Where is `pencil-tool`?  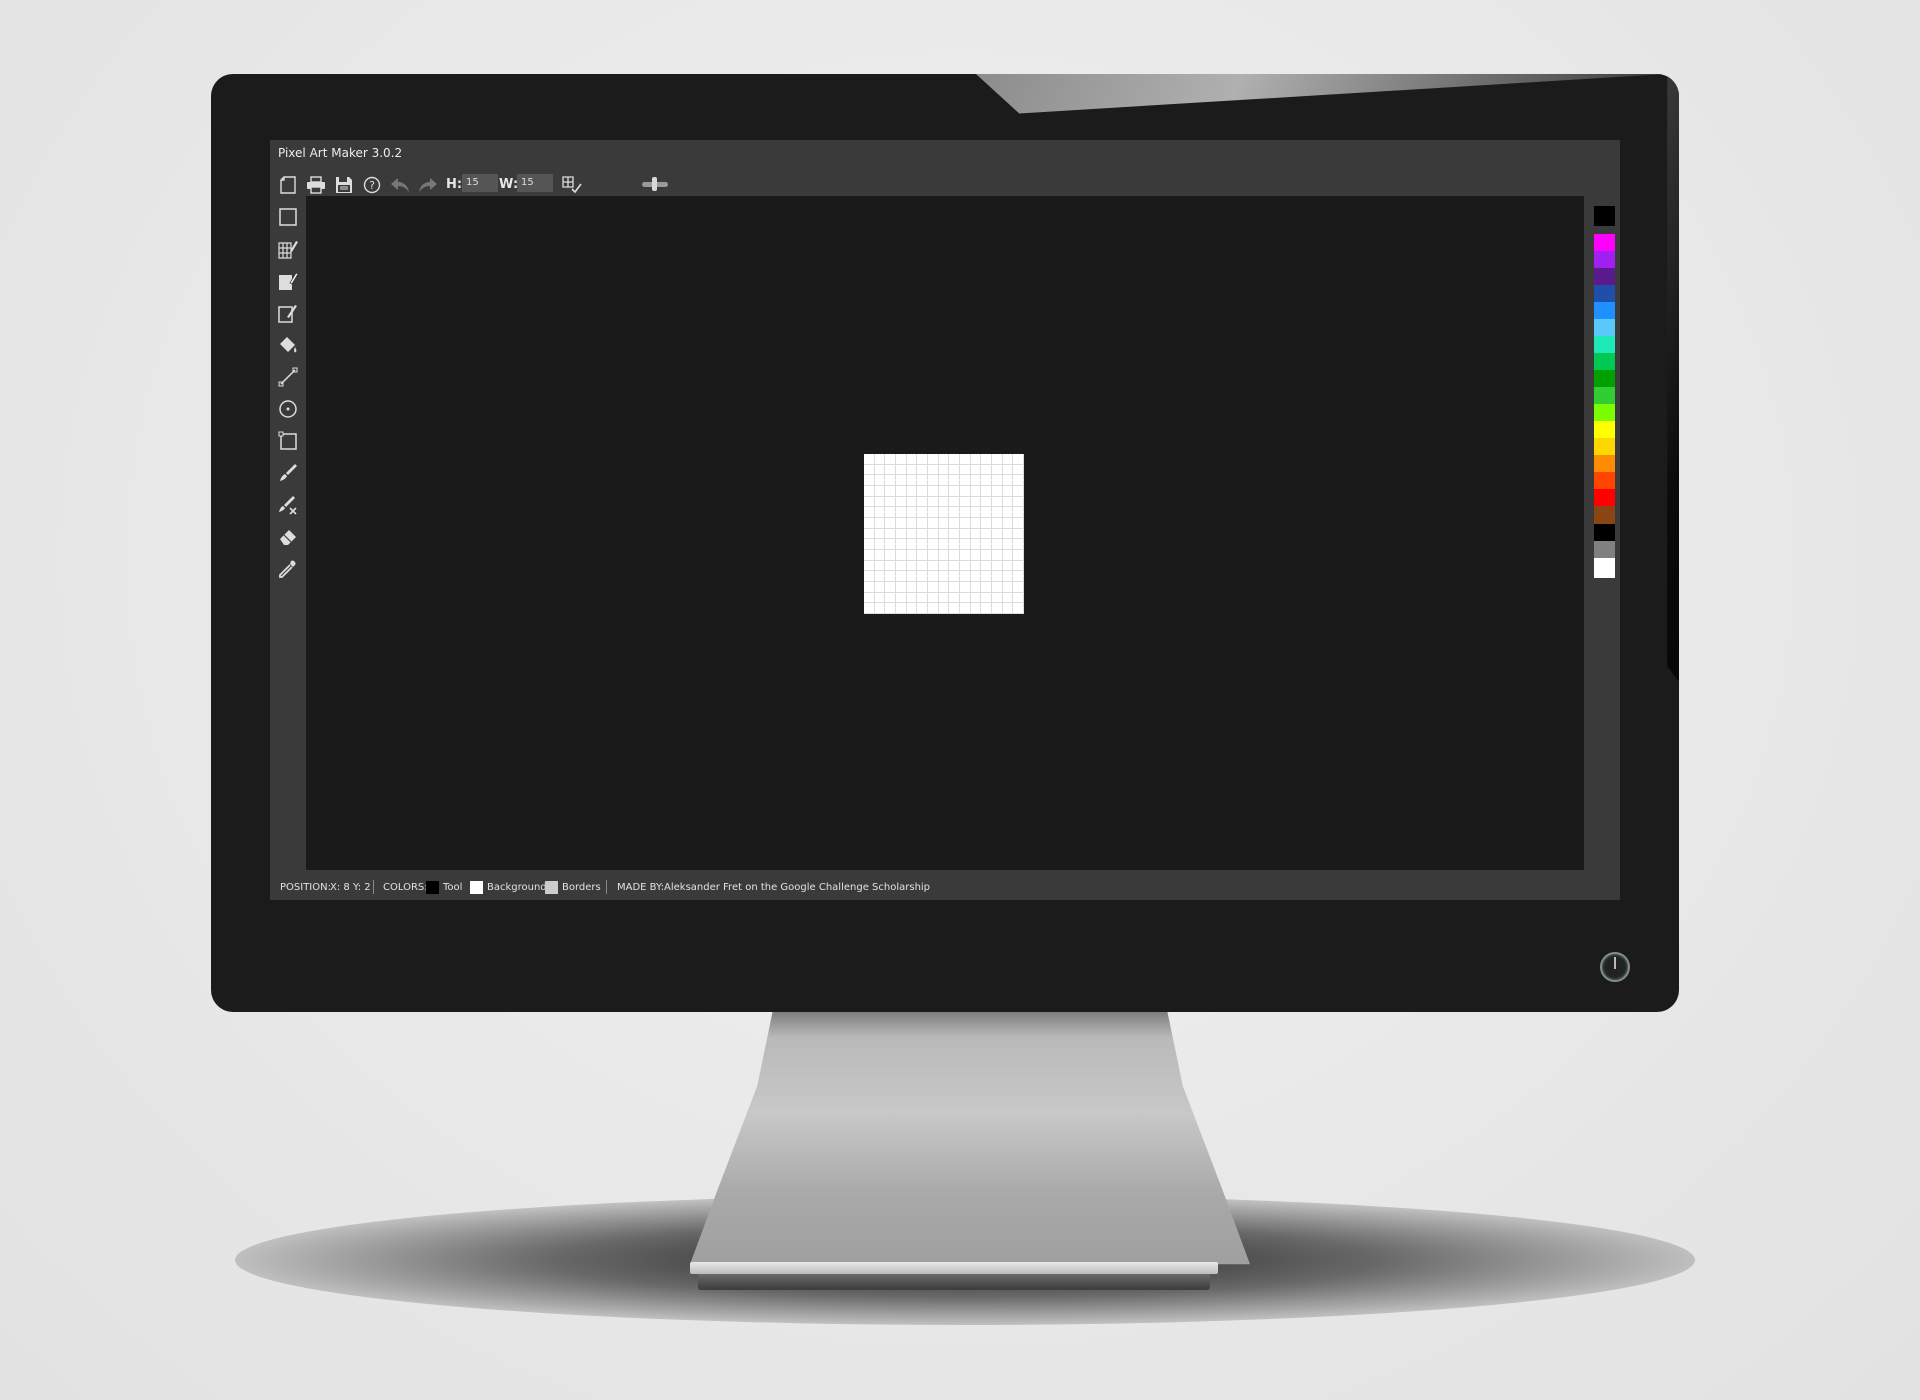
pencil-tool is located at coordinates (288, 473).